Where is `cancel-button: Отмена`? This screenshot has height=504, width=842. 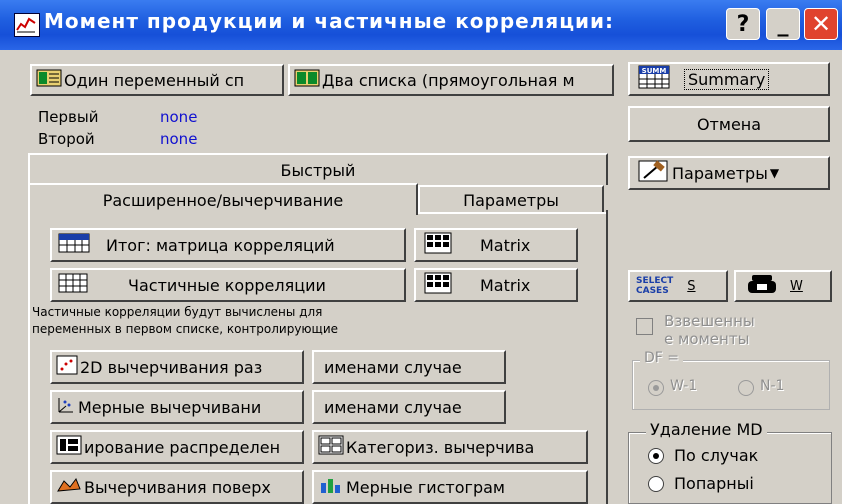 cancel-button: Отмена is located at coordinates (729, 124).